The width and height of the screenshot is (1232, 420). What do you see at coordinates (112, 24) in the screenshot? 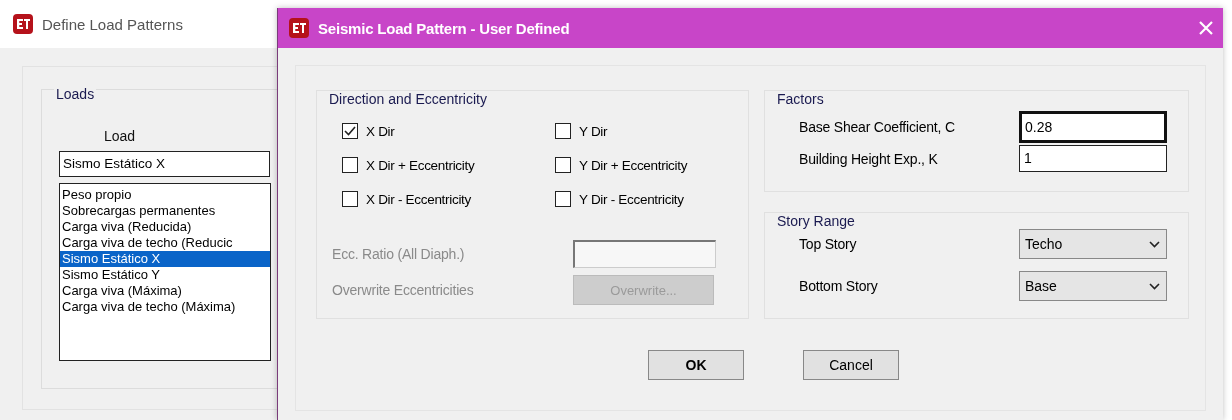
I see `window-title: Define Load Patterns` at bounding box center [112, 24].